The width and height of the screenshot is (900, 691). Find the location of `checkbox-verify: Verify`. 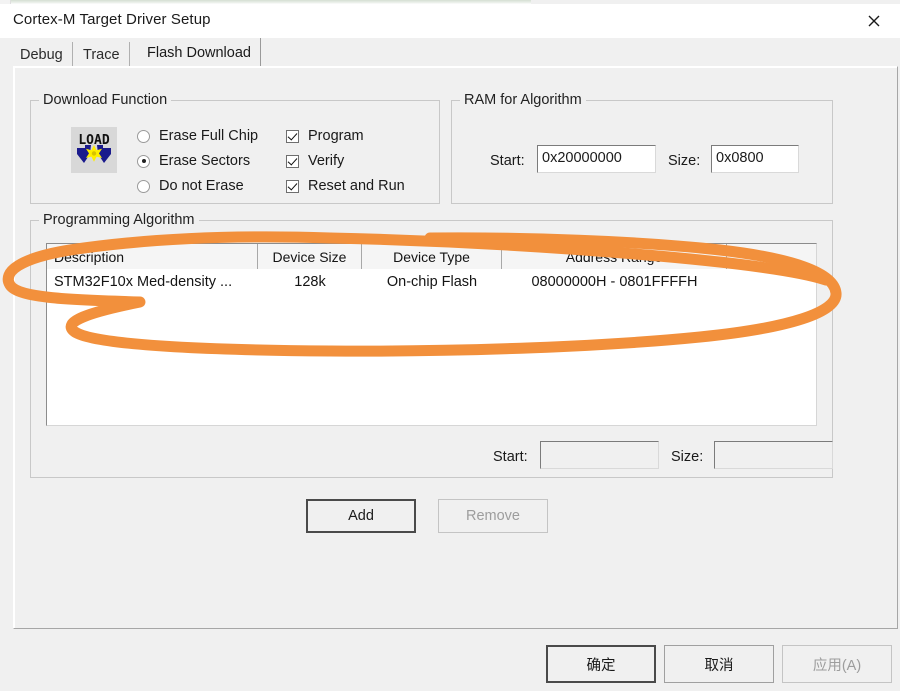

checkbox-verify: Verify is located at coordinates (315, 161).